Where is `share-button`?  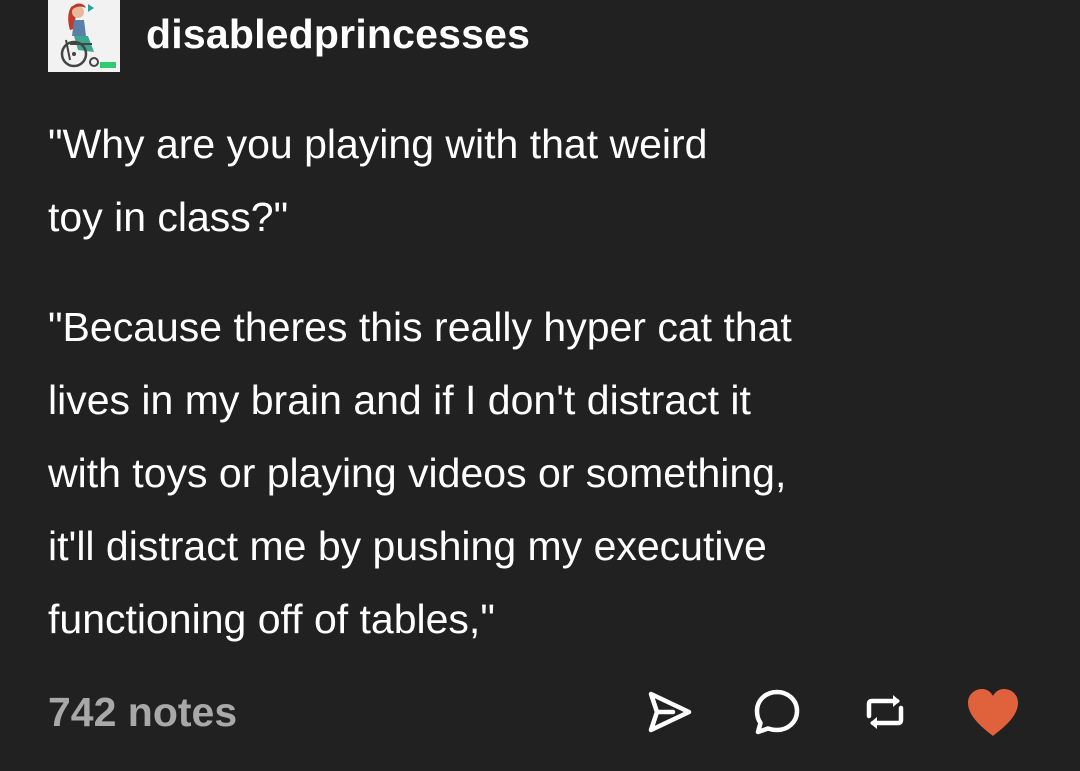
share-button is located at coordinates (669, 712).